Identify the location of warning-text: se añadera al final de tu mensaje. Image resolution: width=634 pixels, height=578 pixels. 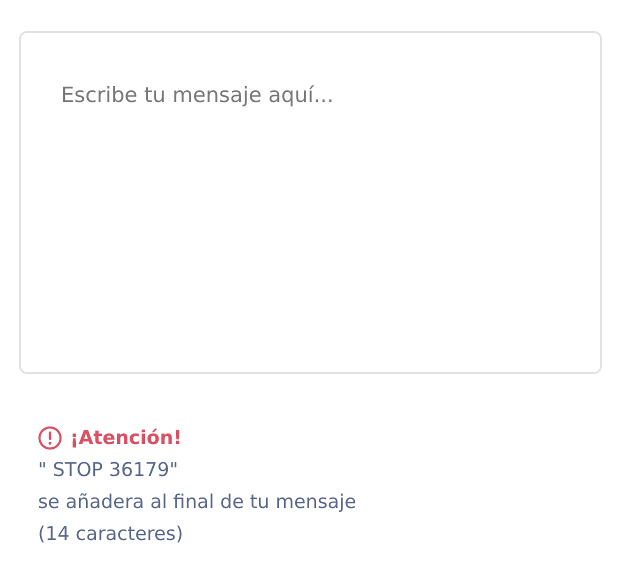
(198, 502).